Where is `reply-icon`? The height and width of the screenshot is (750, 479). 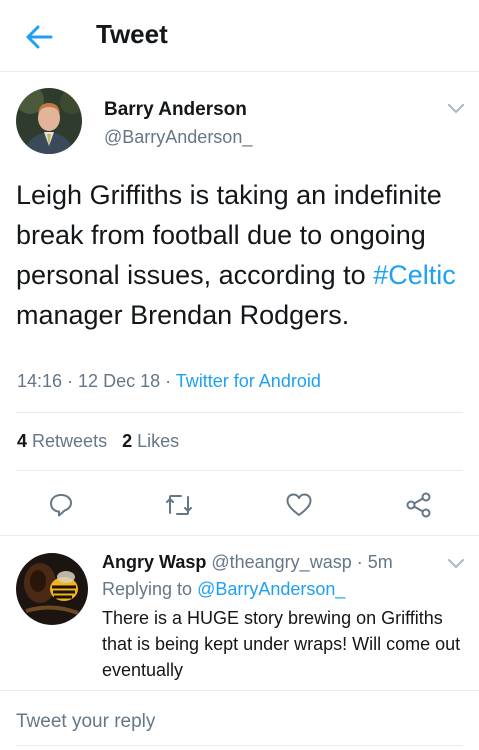
reply-icon is located at coordinates (61, 505).